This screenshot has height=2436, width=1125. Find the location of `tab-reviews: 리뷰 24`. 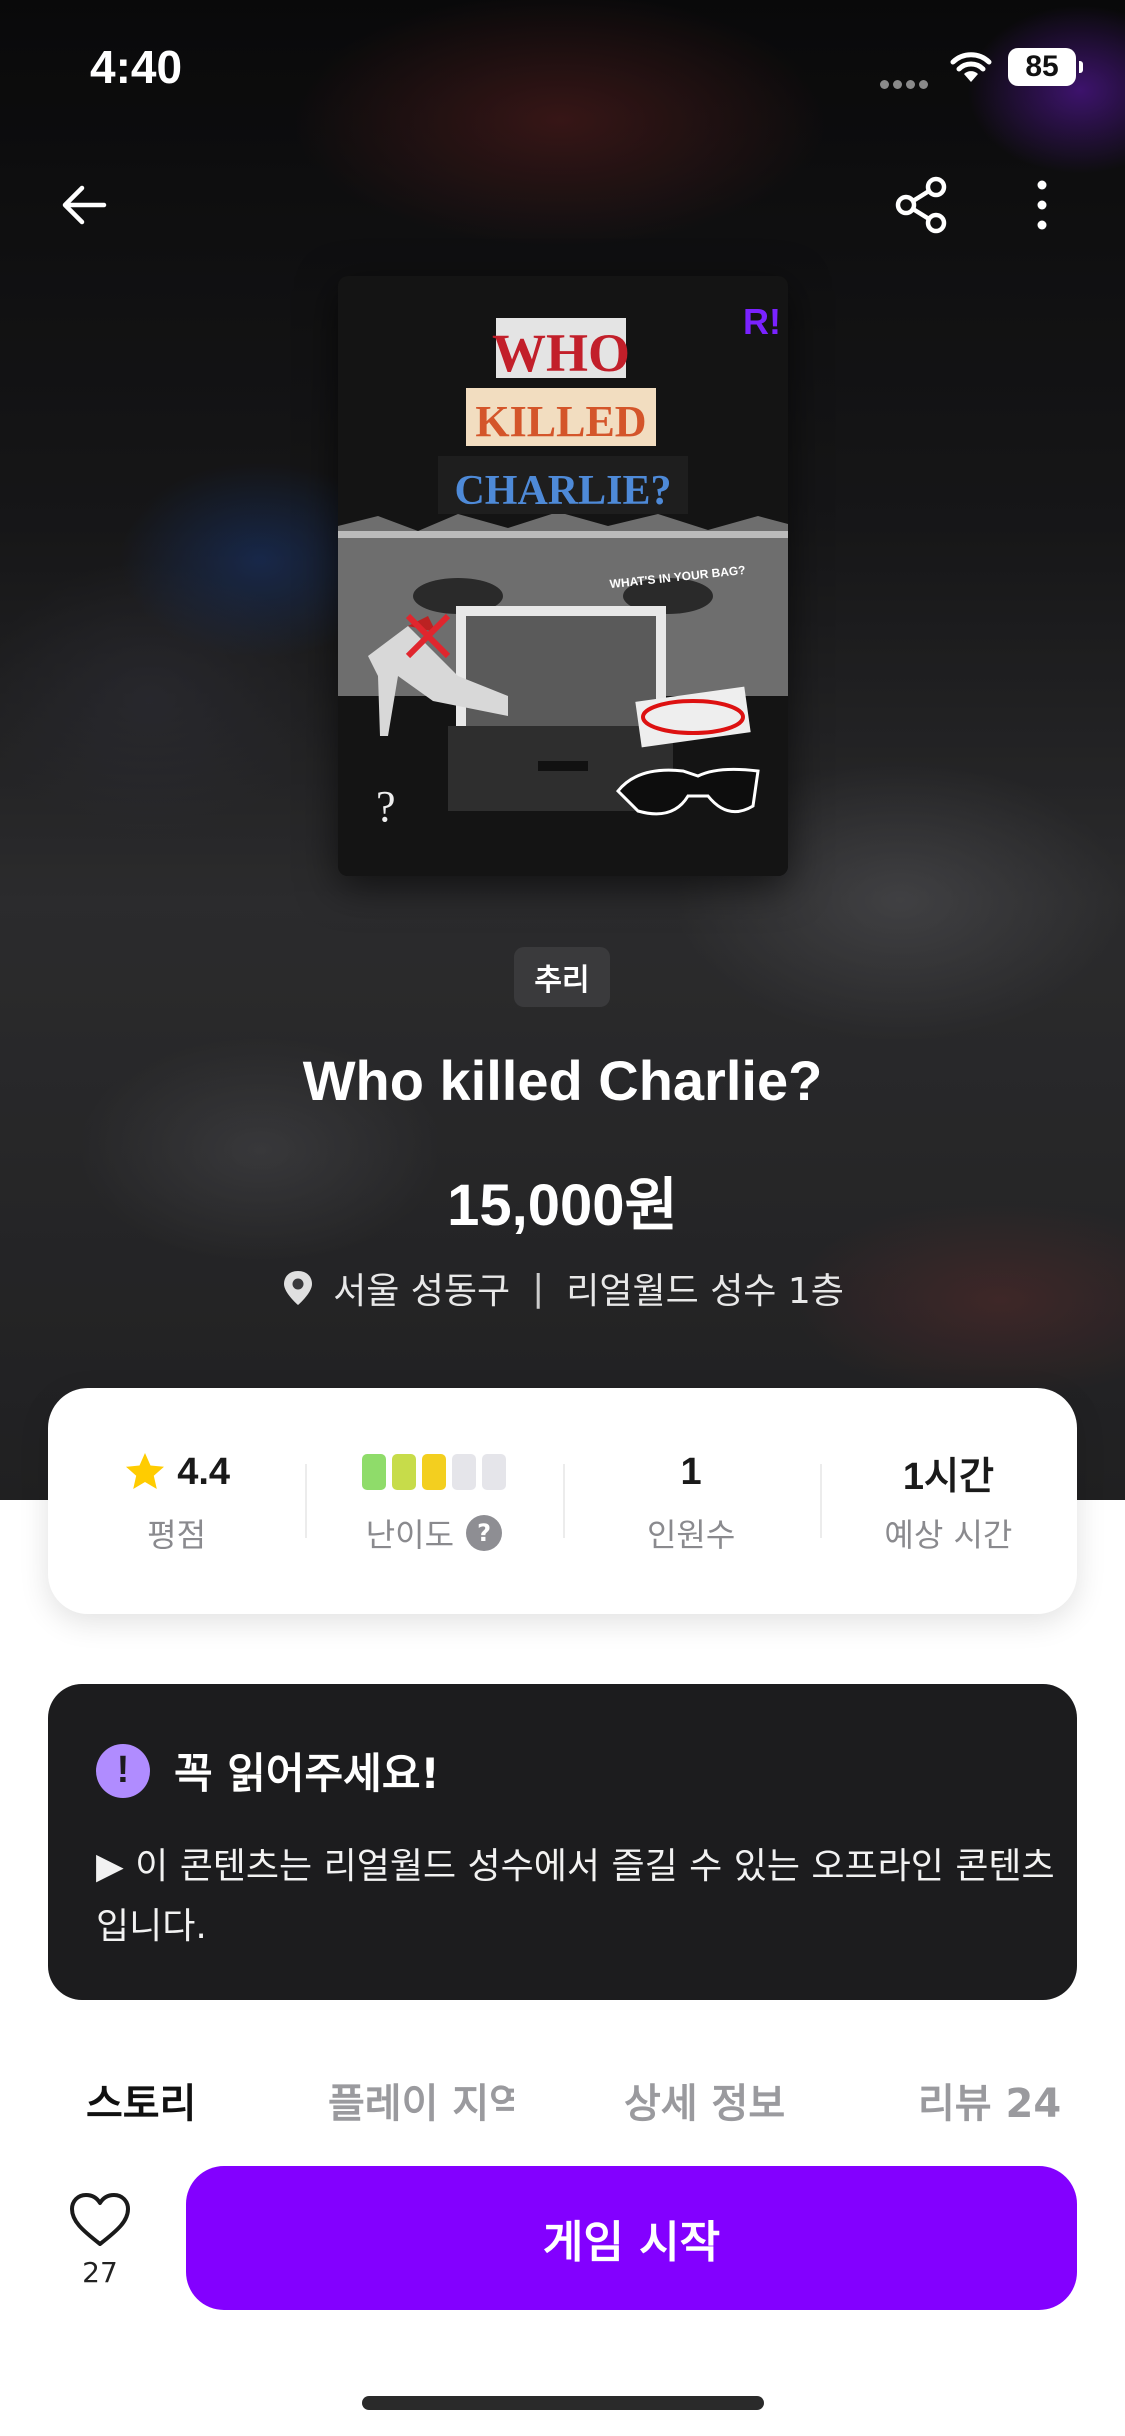

tab-reviews: 리뷰 24 is located at coordinates (989, 2100).